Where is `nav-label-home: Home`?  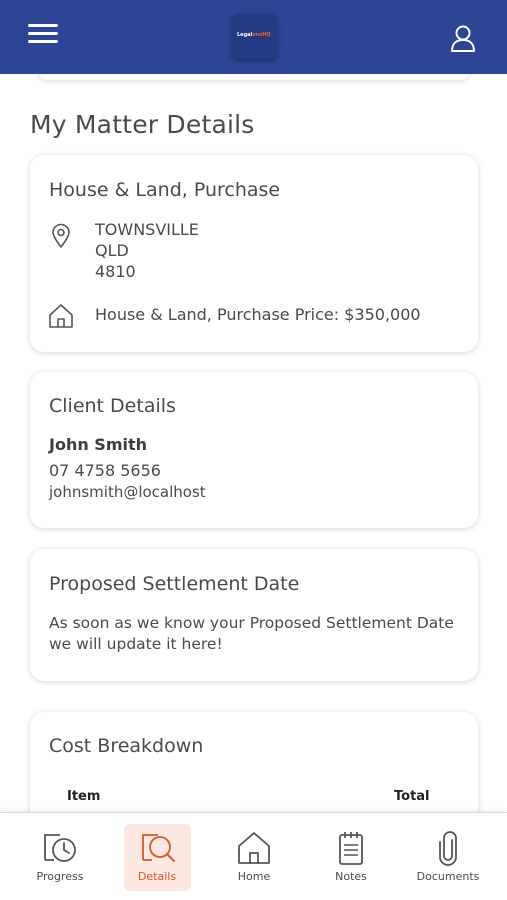 nav-label-home: Home is located at coordinates (254, 876).